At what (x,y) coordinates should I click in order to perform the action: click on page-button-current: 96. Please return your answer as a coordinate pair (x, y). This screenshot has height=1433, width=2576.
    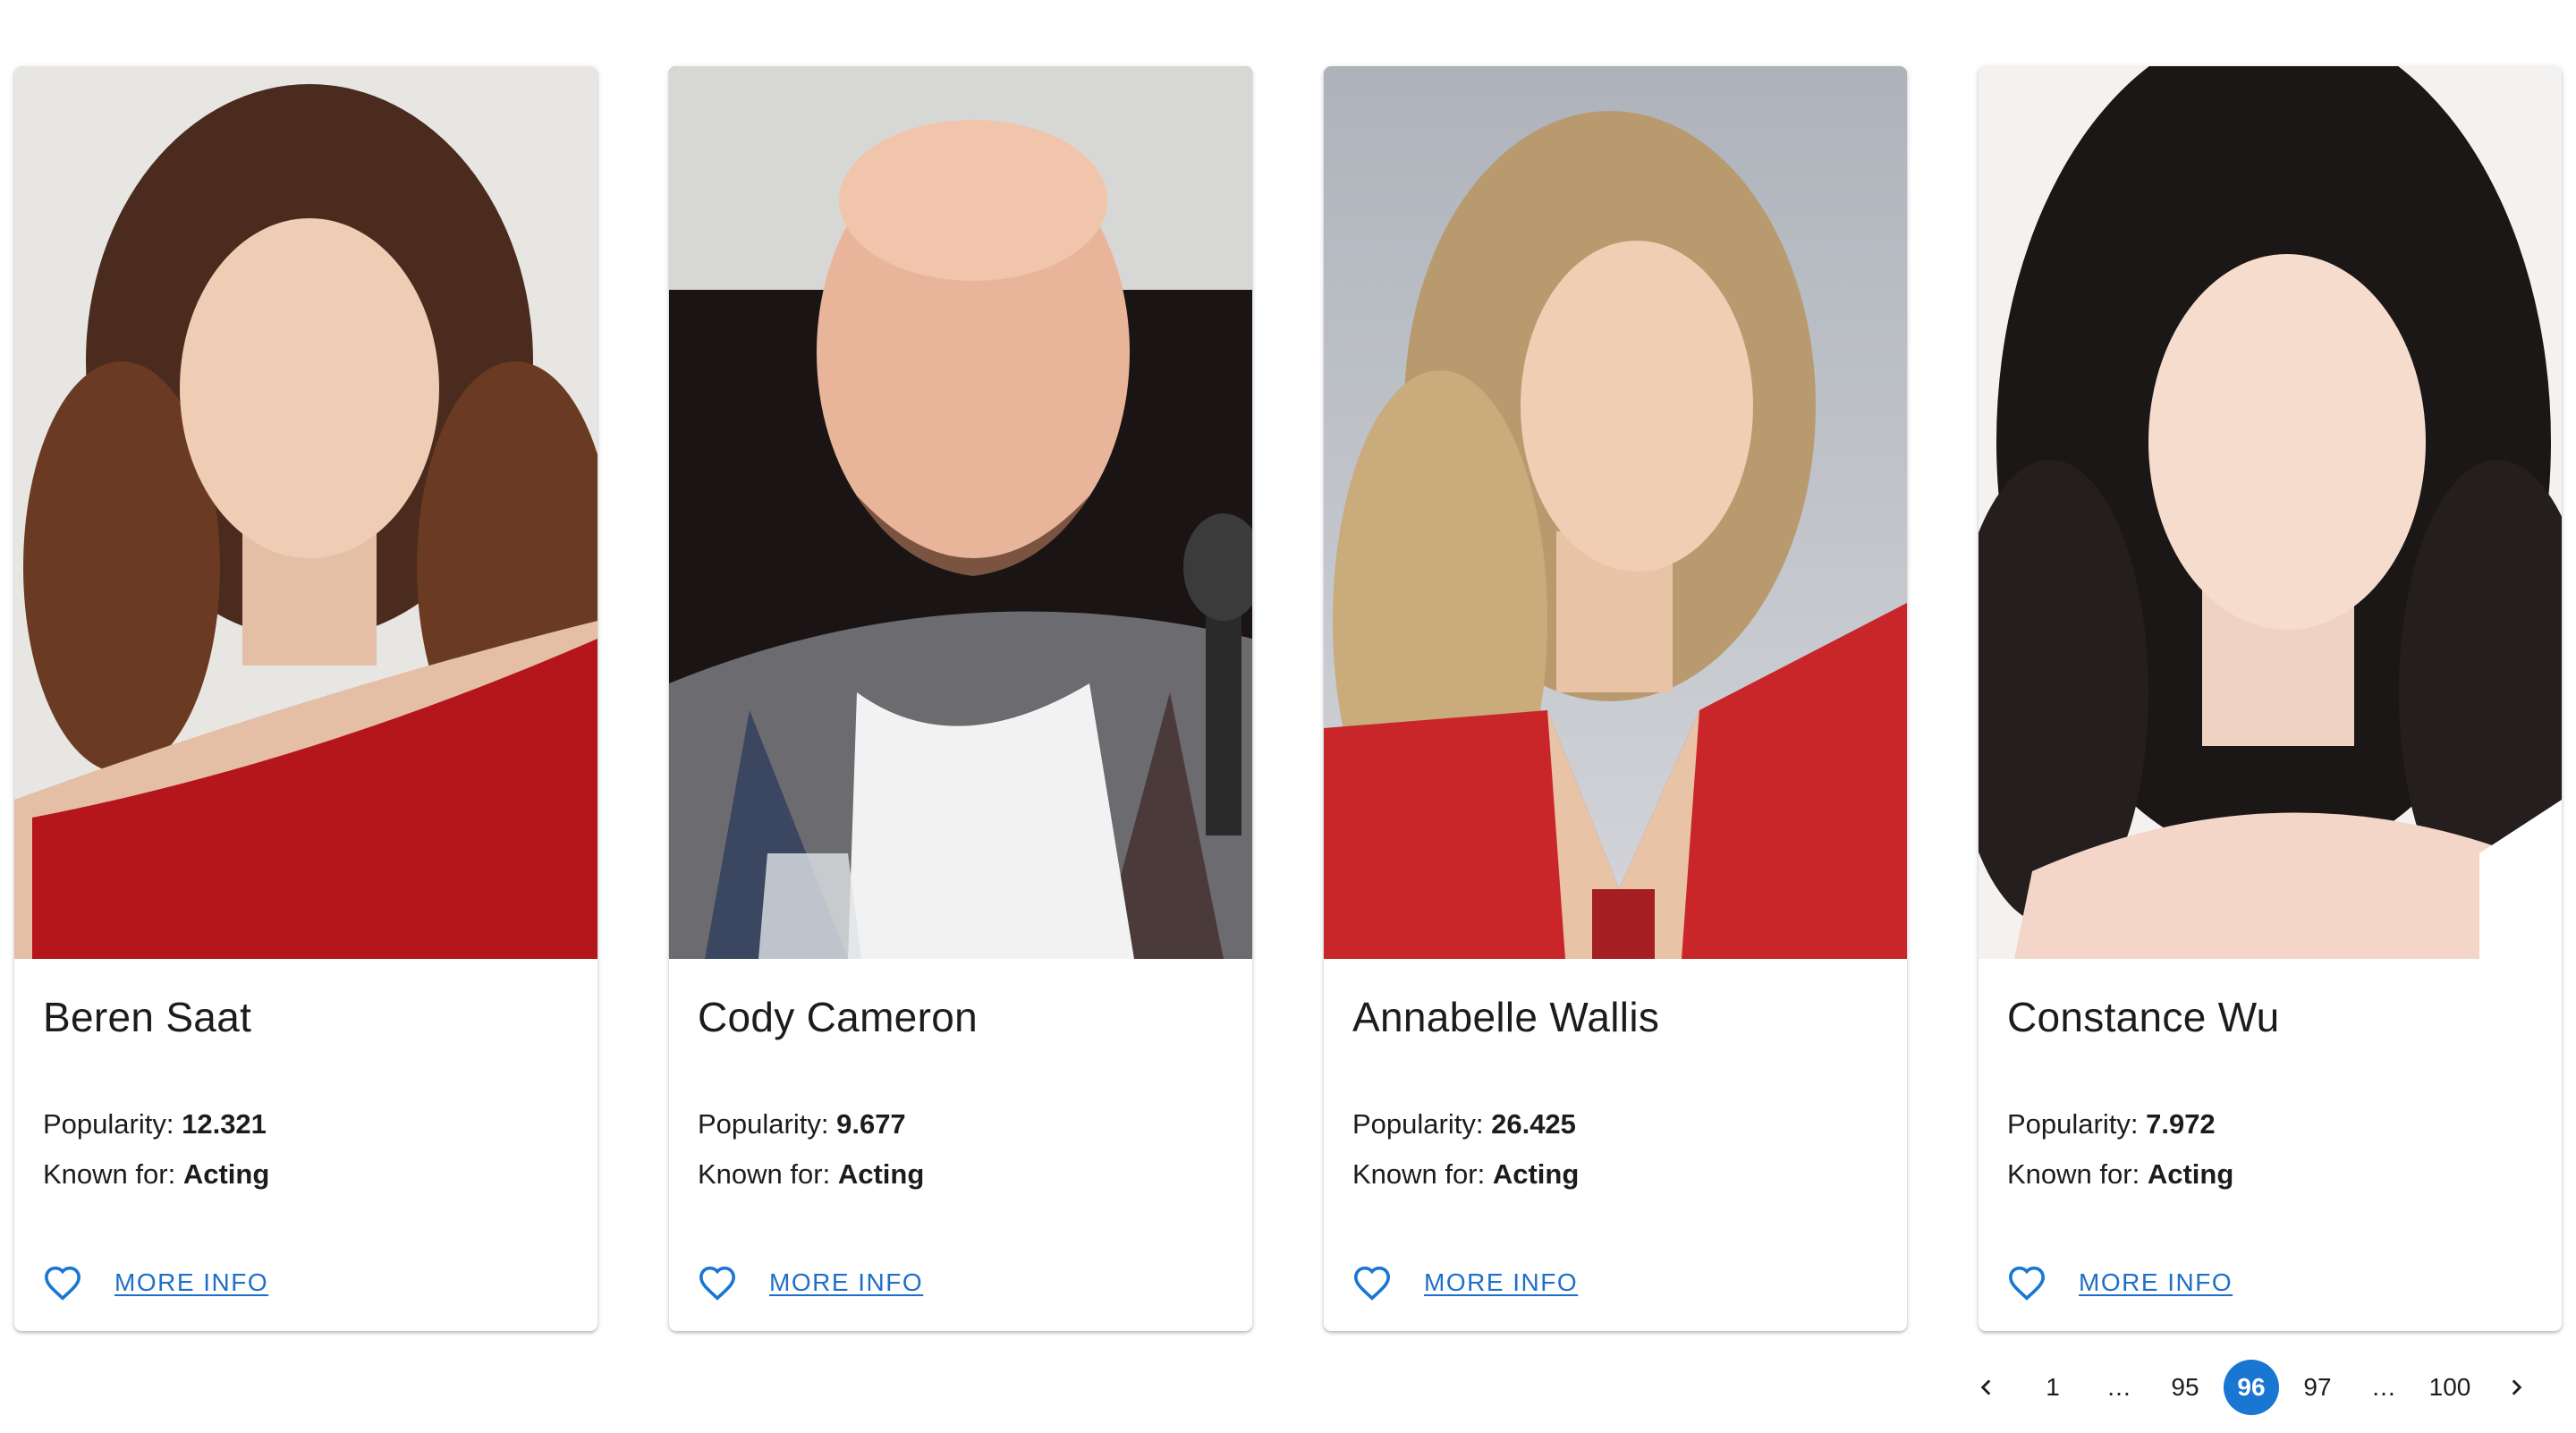
    Looking at the image, I should click on (2251, 1387).